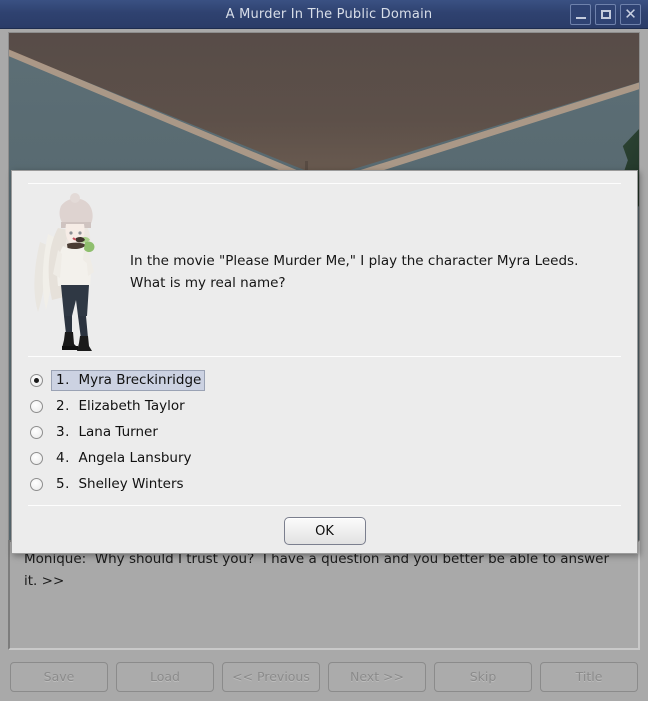 The width and height of the screenshot is (648, 701). I want to click on skip-button: Skip, so click(483, 676).